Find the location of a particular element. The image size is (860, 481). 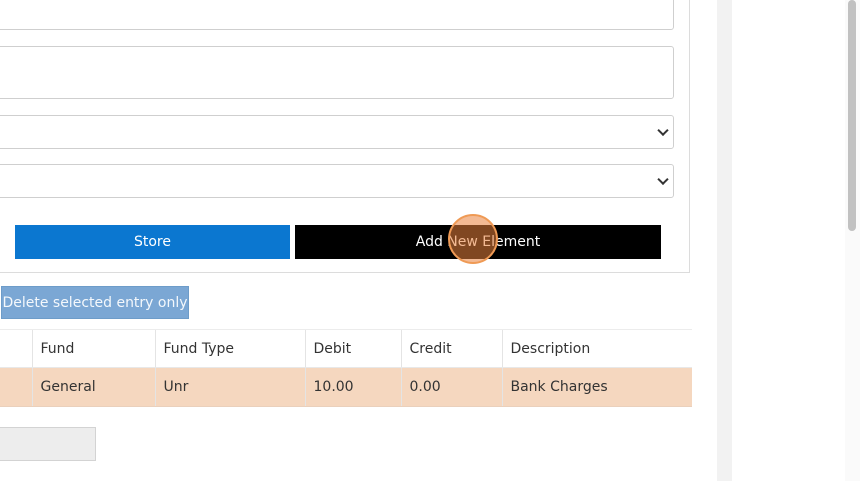

table-row: General Unr 10.00 0.00 Bank Charges is located at coordinates (346, 387).